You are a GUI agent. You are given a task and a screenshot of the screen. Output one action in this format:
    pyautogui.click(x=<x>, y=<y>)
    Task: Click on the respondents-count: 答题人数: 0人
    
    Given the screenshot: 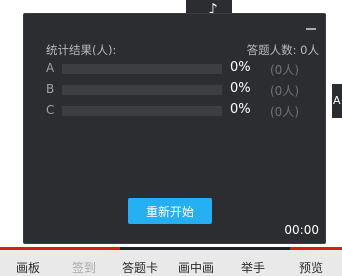 What is the action you would take?
    pyautogui.click(x=282, y=50)
    